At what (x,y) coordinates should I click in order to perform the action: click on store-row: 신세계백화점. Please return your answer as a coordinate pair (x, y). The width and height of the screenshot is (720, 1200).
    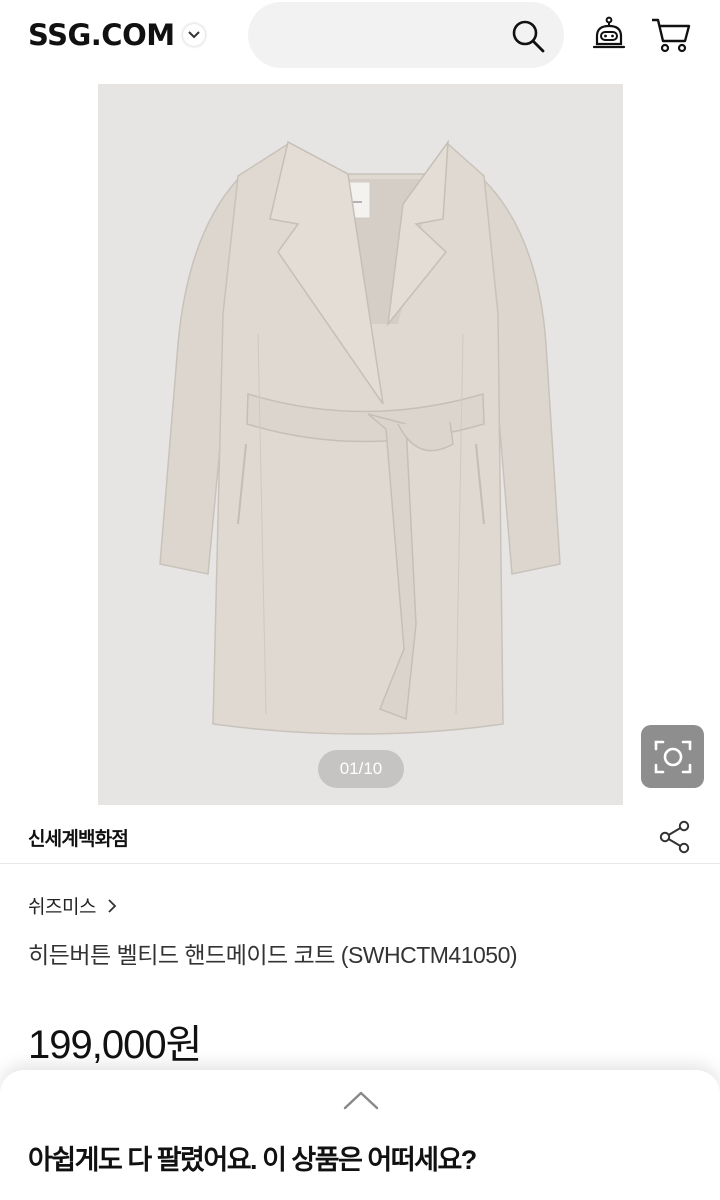
    Looking at the image, I should click on (360, 835).